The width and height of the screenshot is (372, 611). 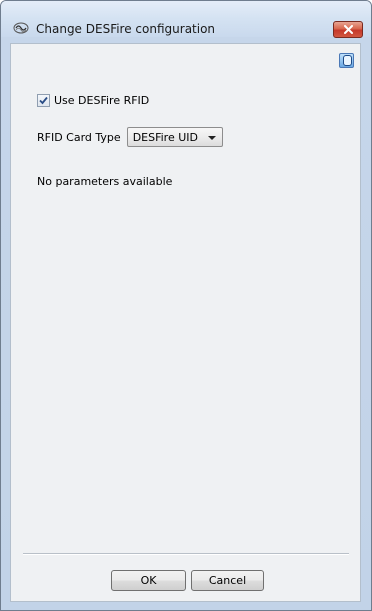 I want to click on close-button, so click(x=348, y=29).